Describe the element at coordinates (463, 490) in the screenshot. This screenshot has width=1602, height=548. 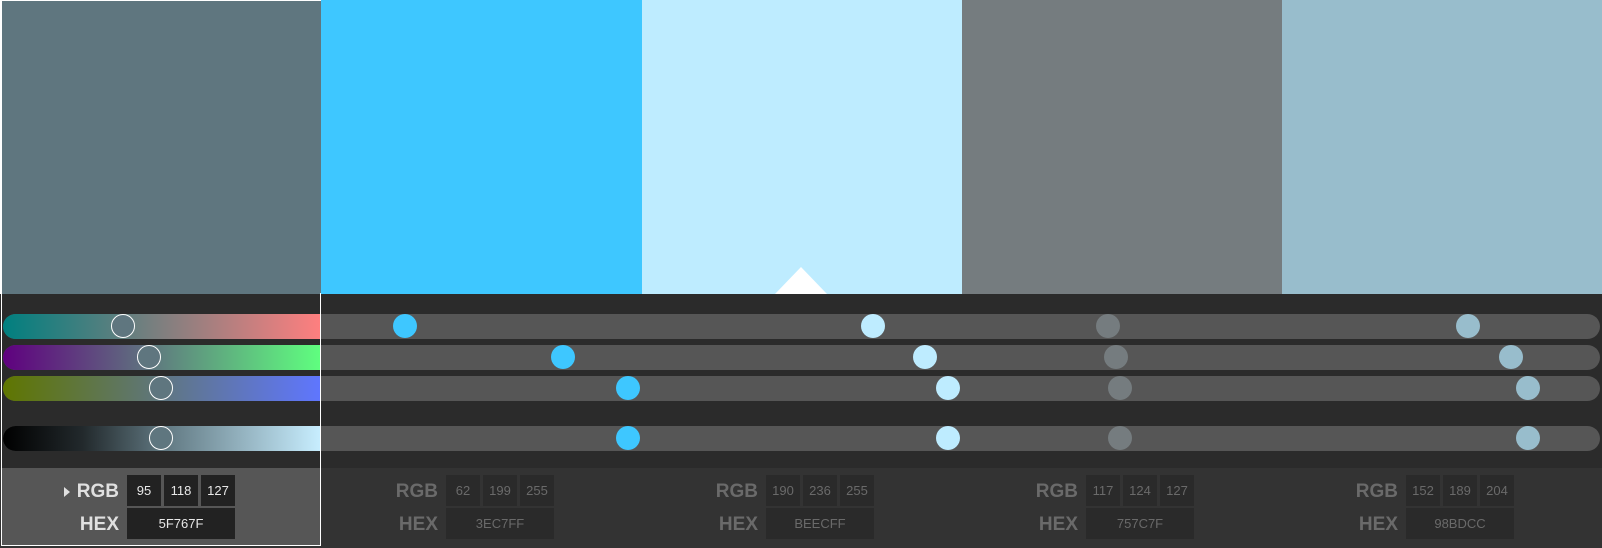
I see `red-value-field: 62` at that location.